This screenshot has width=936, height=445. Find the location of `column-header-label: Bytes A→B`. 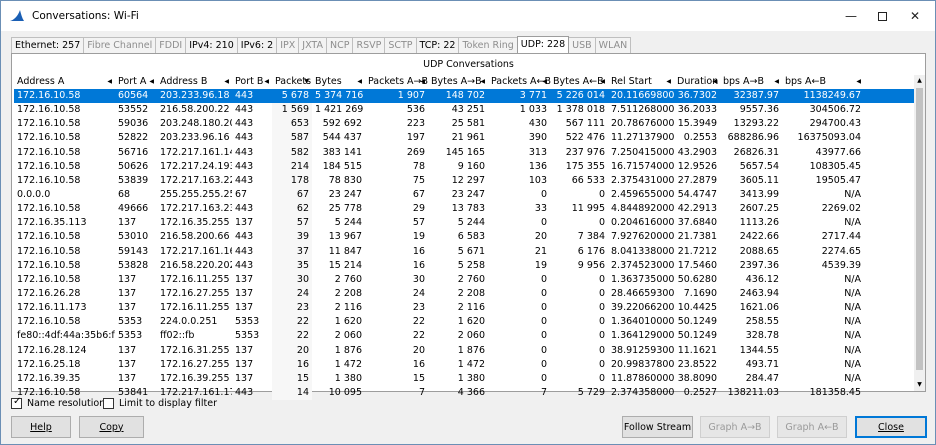

column-header-label: Bytes A→B is located at coordinates (456, 81).